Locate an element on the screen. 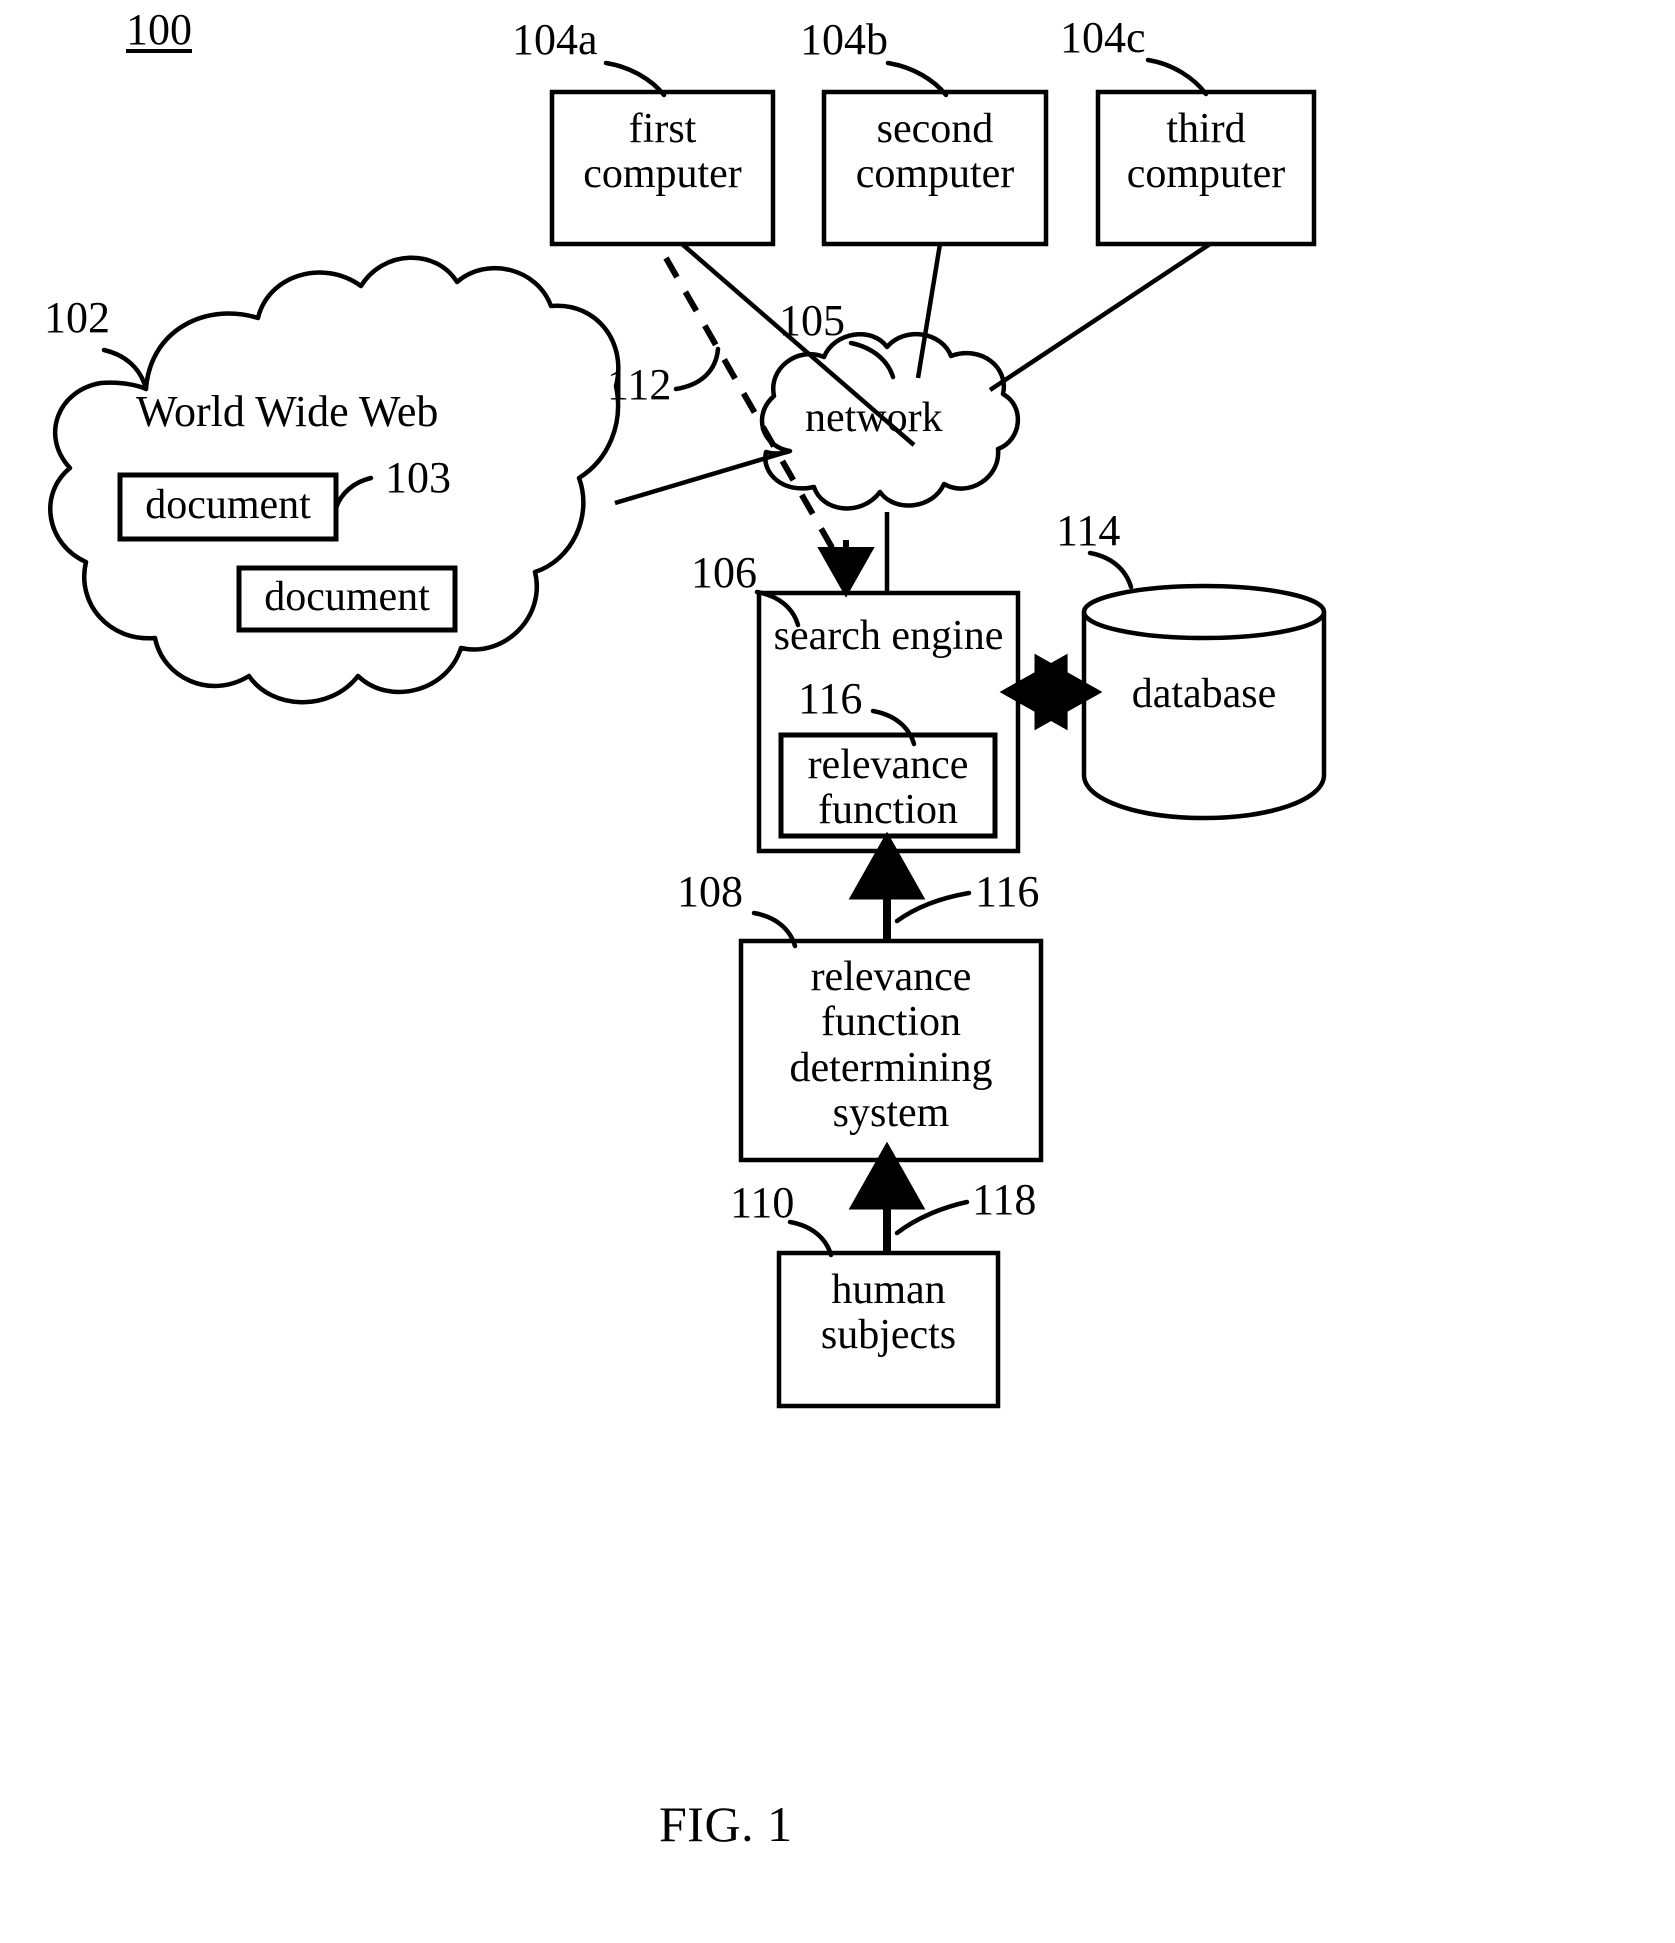  leader-116-arrow is located at coordinates (933, 907).